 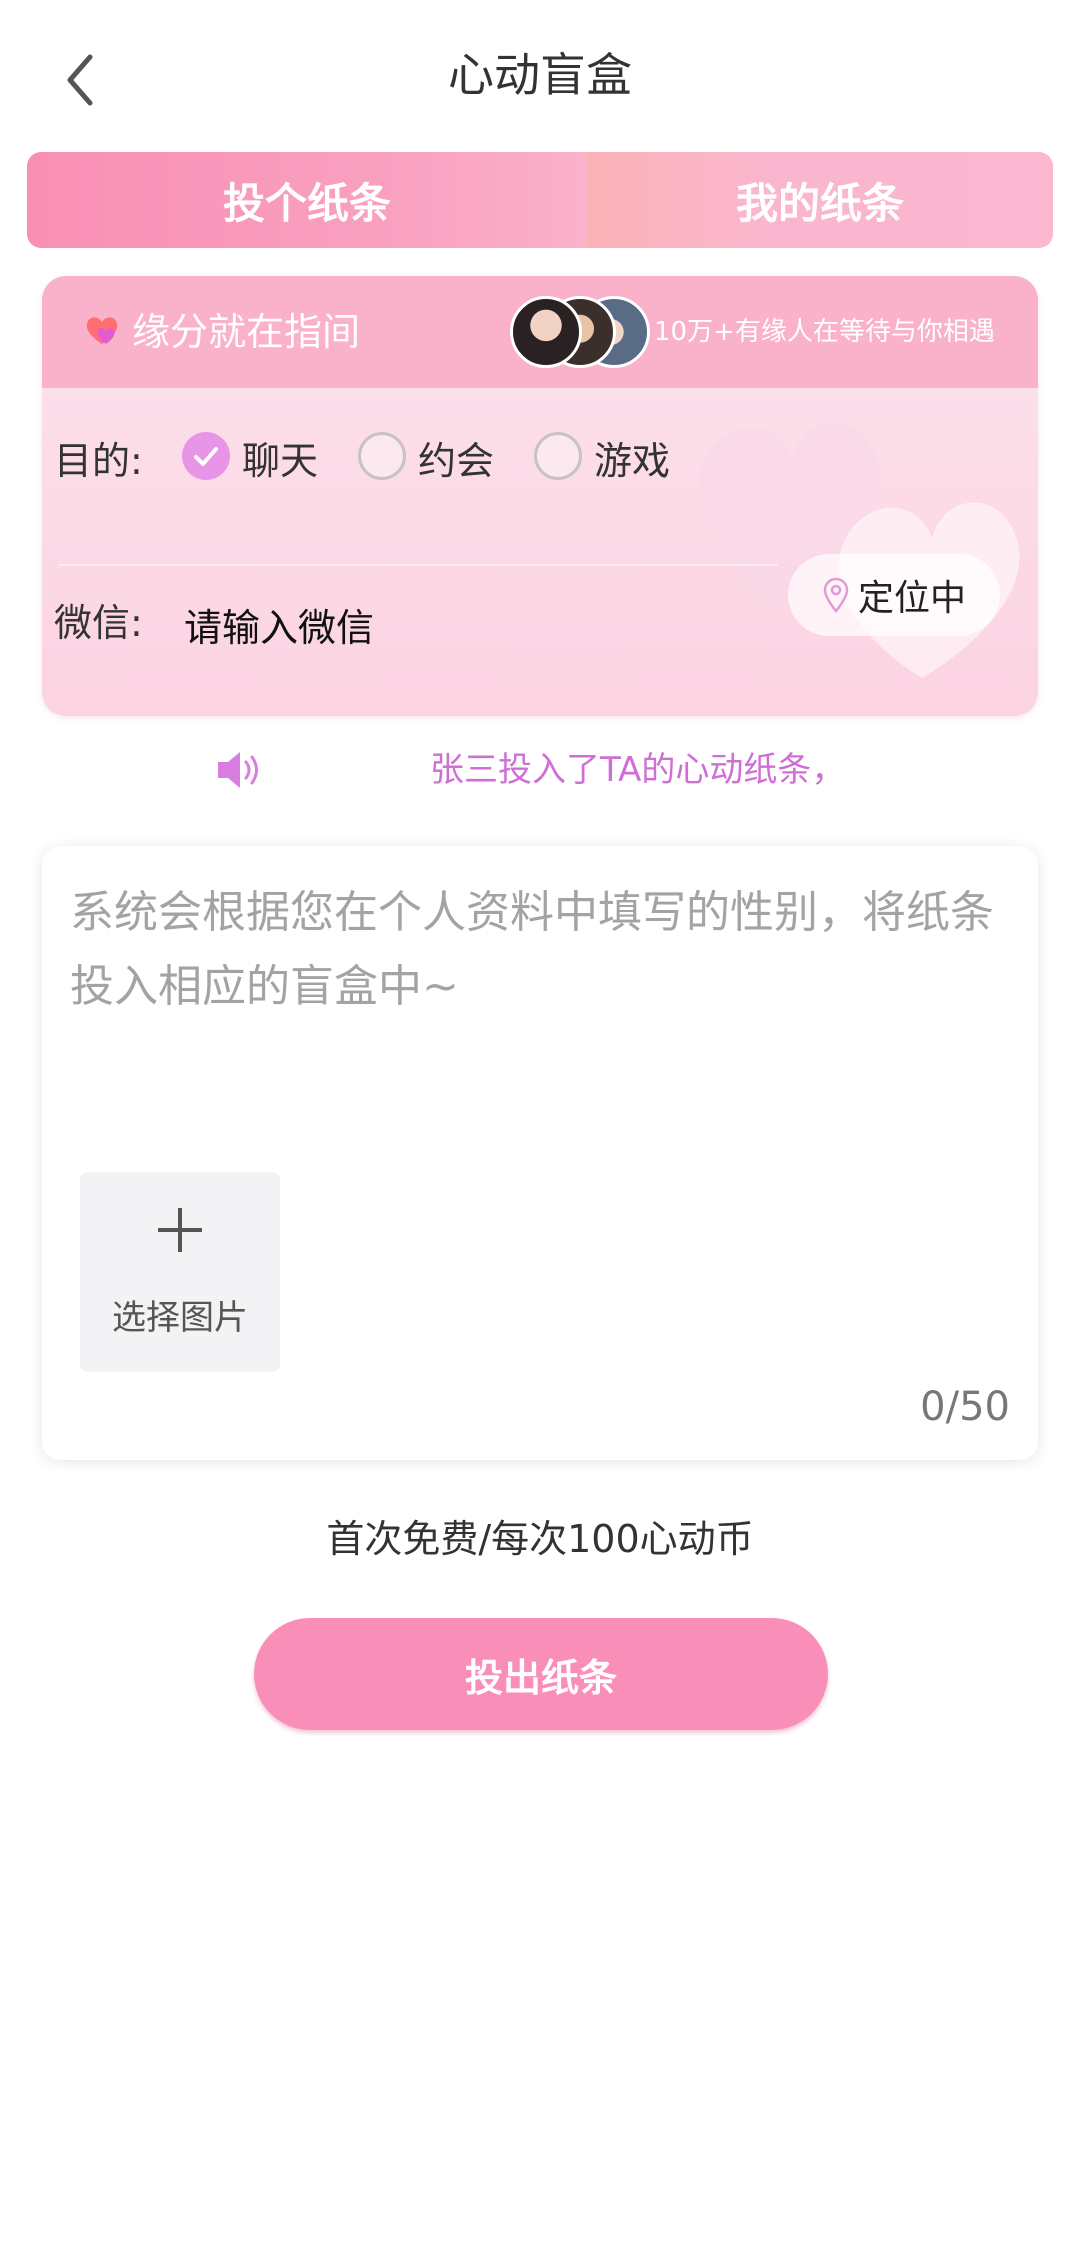 What do you see at coordinates (414, 628) in the screenshot?
I see `wechat-input` at bounding box center [414, 628].